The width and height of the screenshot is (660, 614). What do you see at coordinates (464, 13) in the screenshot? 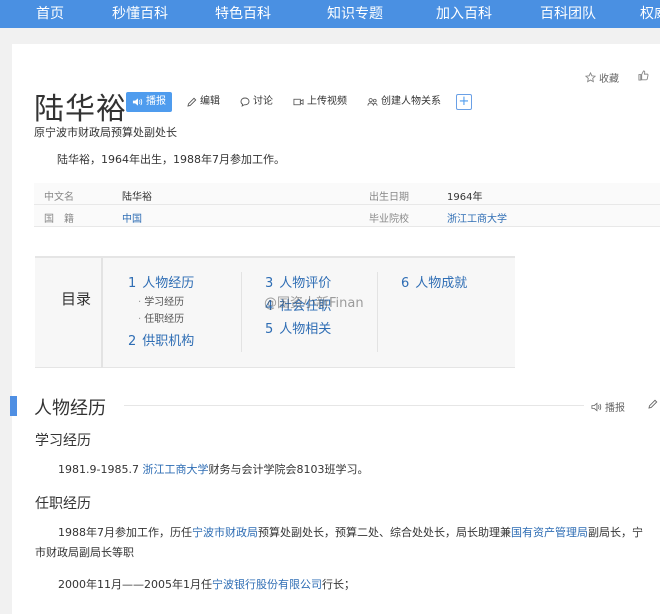
I see `nav-join-baike: 加入百科` at bounding box center [464, 13].